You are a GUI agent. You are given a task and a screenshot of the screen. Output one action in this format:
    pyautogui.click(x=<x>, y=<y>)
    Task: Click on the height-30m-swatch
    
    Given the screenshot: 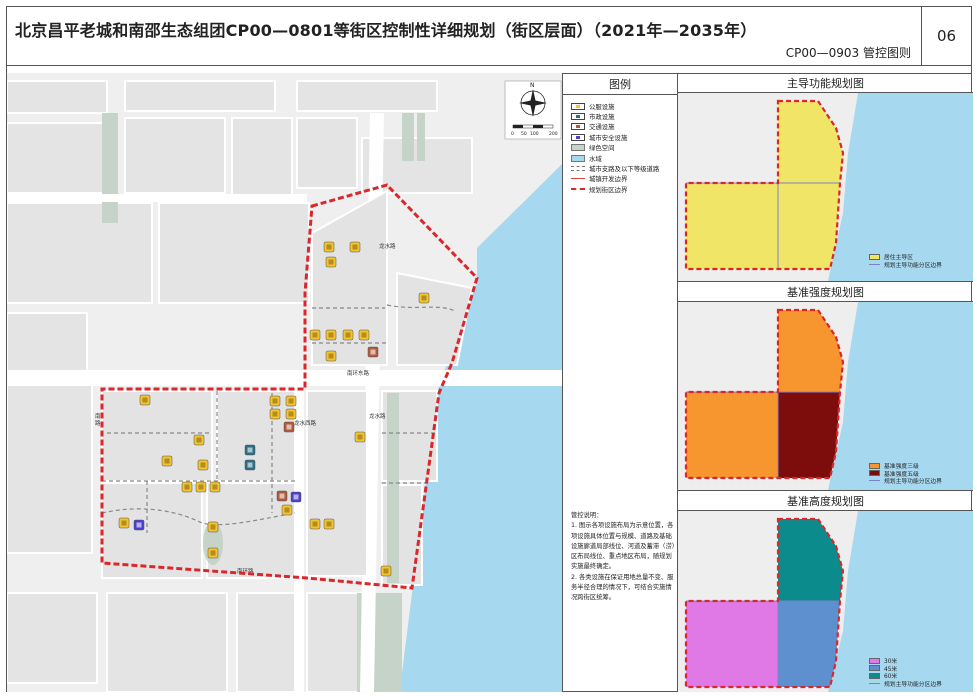 What is the action you would take?
    pyautogui.click(x=874, y=660)
    